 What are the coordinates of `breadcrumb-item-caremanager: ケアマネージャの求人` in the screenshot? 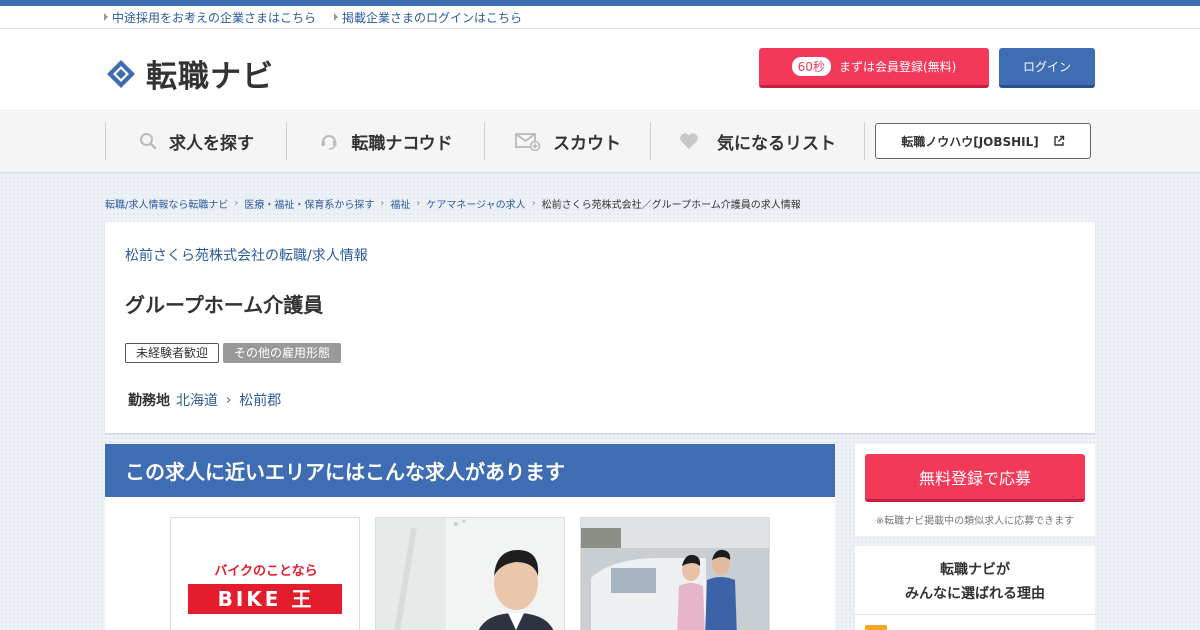 It's located at (475, 203).